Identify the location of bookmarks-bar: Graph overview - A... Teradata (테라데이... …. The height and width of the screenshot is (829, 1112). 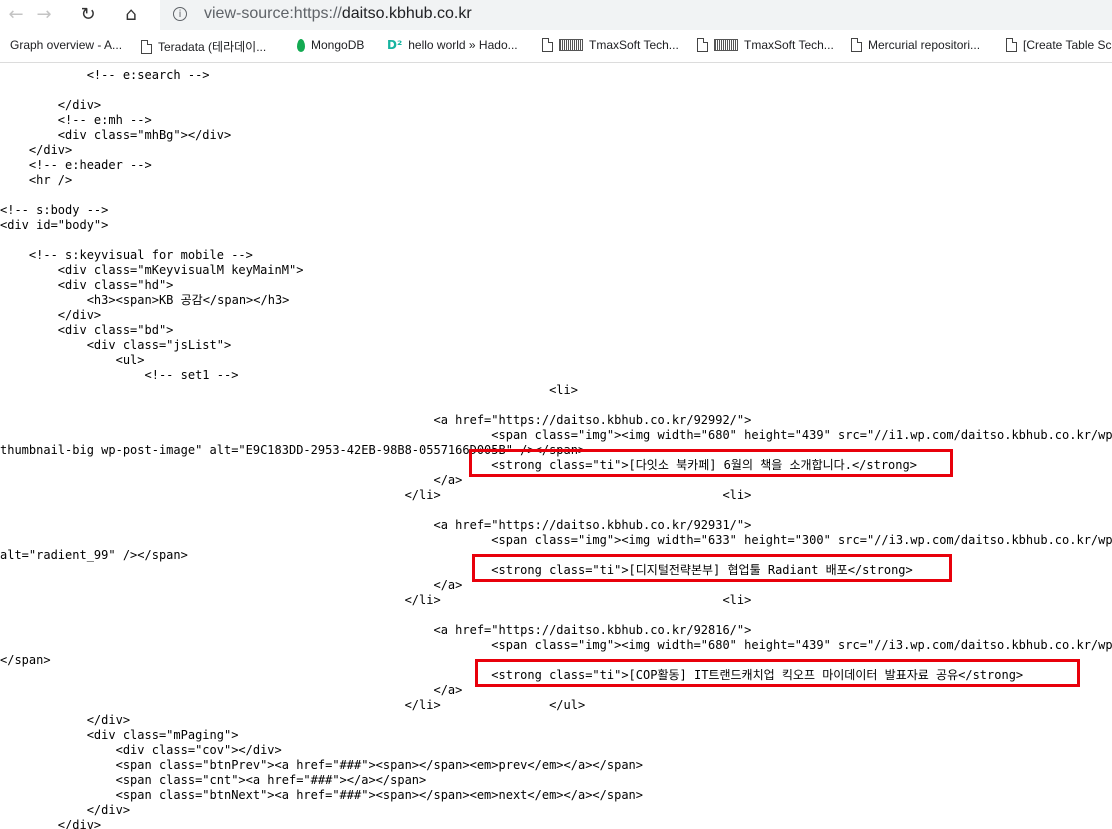
(556, 47).